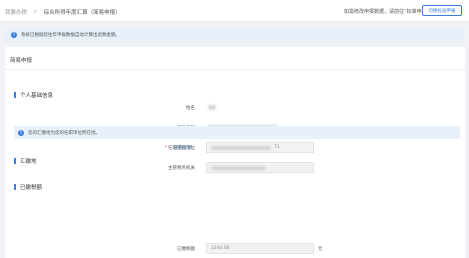 The height and width of the screenshot is (258, 469). Describe the element at coordinates (37, 96) in the screenshot. I see `section-title: 个人基础信息` at that location.